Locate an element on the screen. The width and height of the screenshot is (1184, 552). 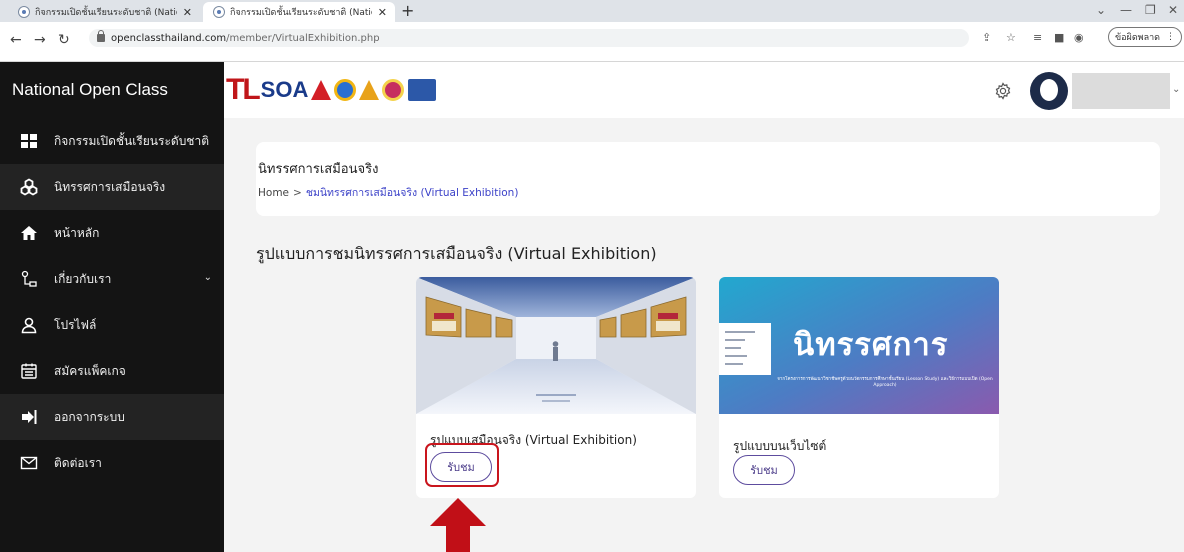
reading-list-icon: ≡ is located at coordinates (1037, 37).